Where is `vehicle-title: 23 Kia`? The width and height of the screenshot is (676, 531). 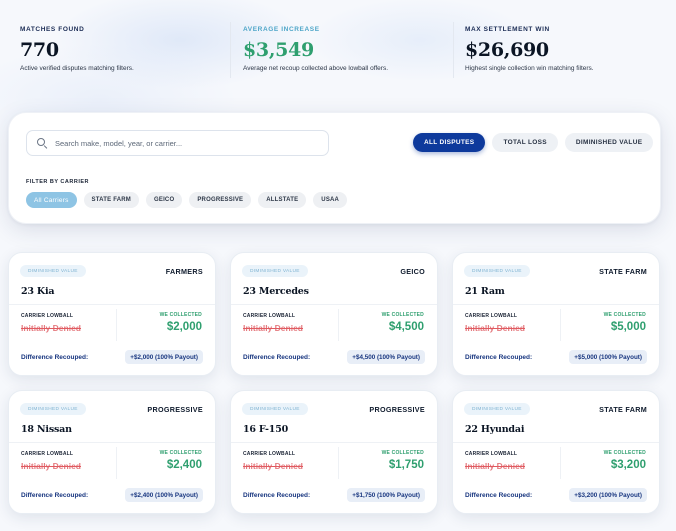
vehicle-title: 23 Kia is located at coordinates (38, 291).